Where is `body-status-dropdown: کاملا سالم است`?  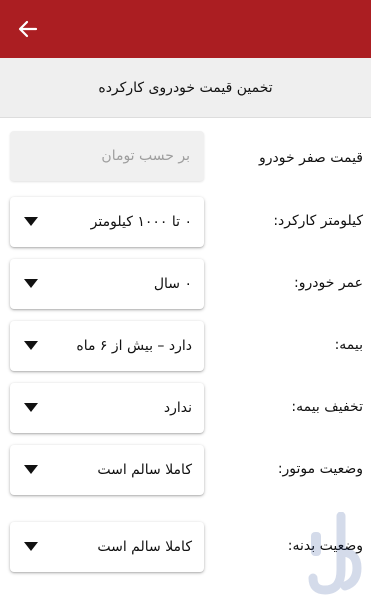
body-status-dropdown: کاملا سالم است is located at coordinates (107, 547).